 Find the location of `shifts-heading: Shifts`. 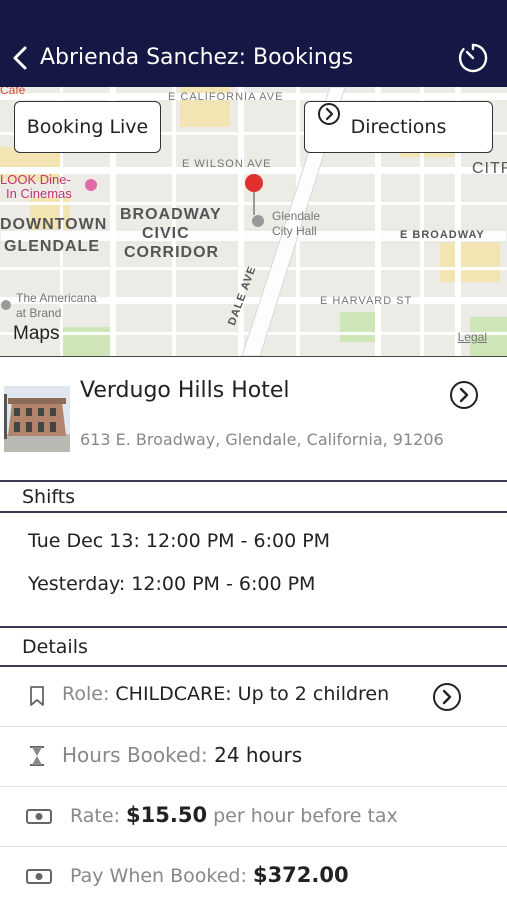

shifts-heading: Shifts is located at coordinates (49, 497).